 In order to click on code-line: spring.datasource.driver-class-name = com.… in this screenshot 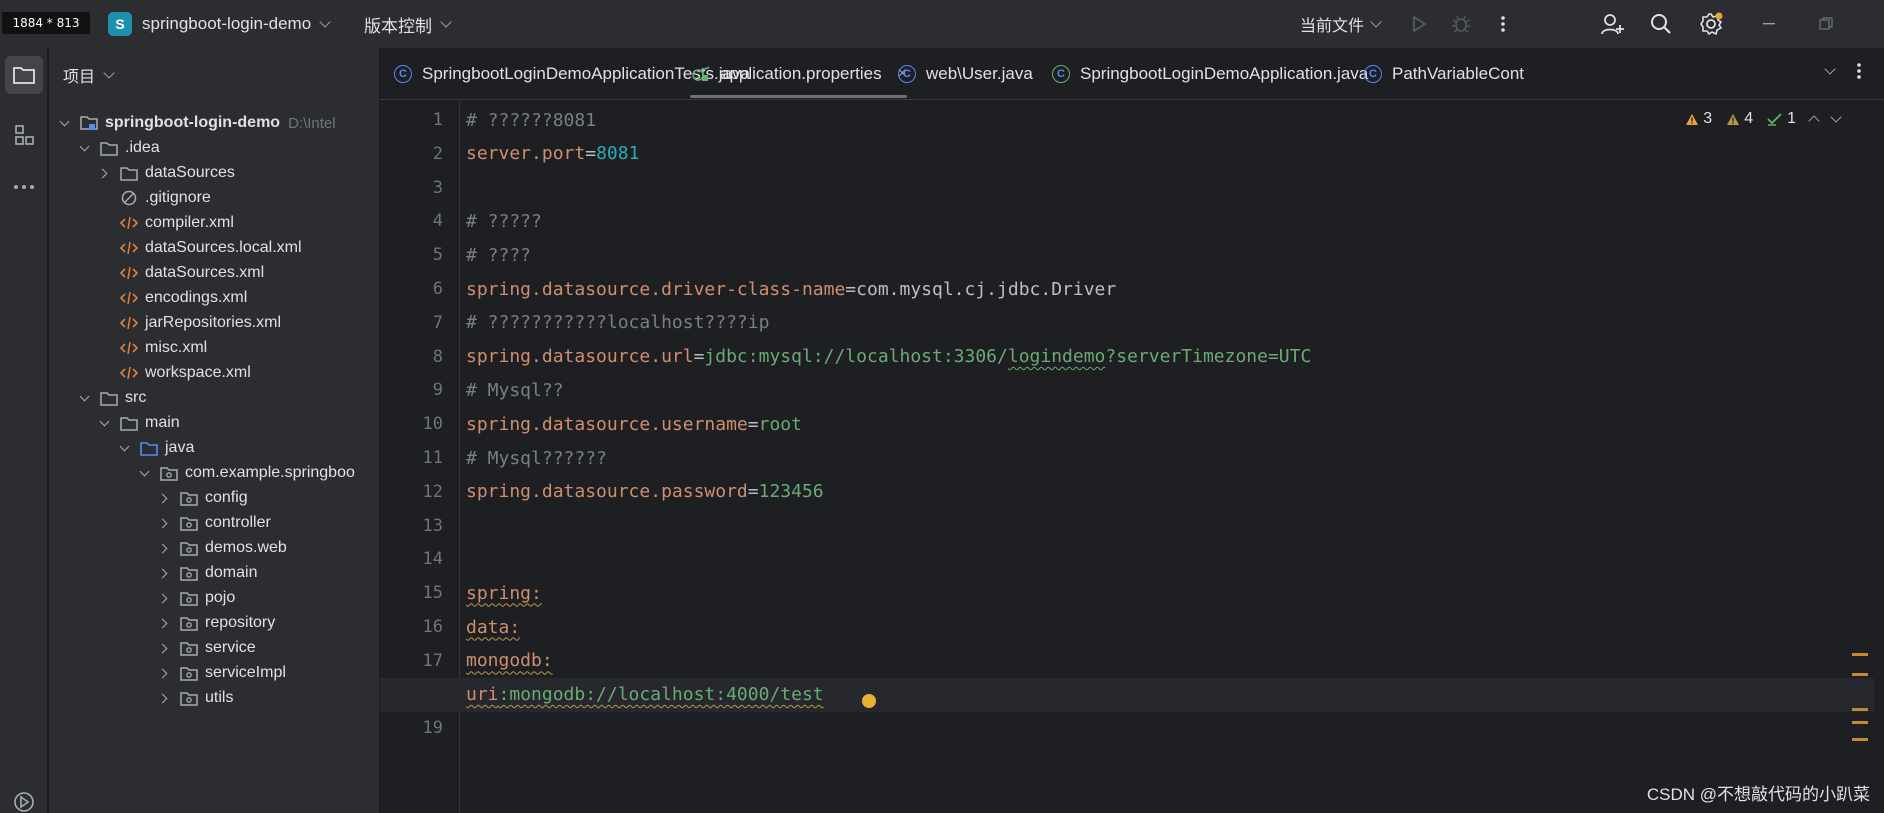, I will do `click(1169, 289)`.